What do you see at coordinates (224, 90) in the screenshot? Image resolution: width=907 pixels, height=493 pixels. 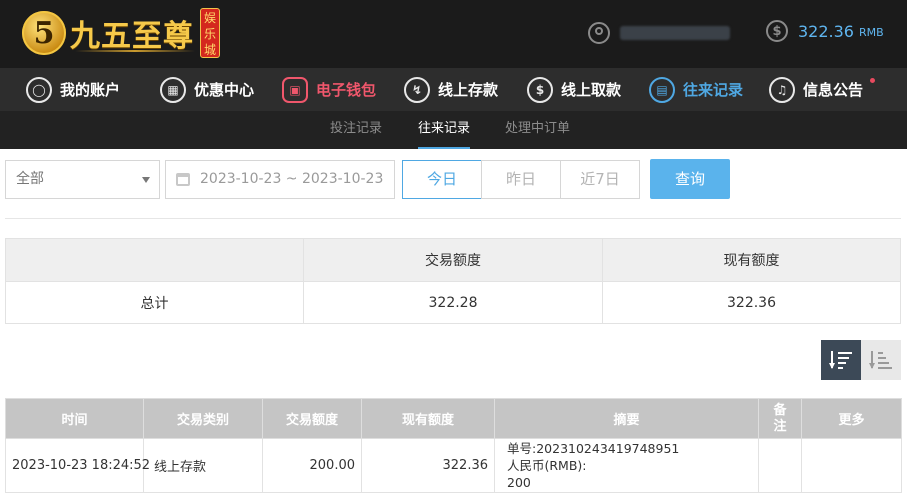 I see `nav-label: 优惠中心` at bounding box center [224, 90].